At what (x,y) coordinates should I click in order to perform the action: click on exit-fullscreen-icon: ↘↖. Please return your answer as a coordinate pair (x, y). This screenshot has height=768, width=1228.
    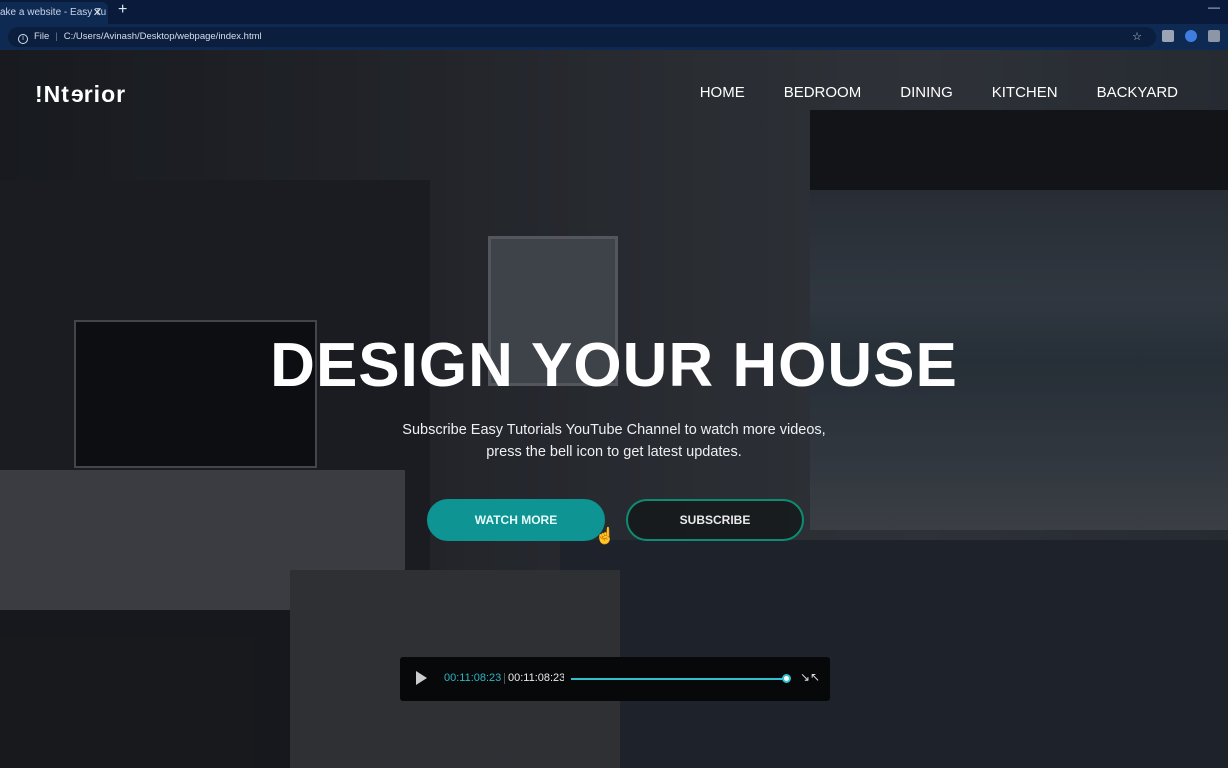
    Looking at the image, I should click on (810, 677).